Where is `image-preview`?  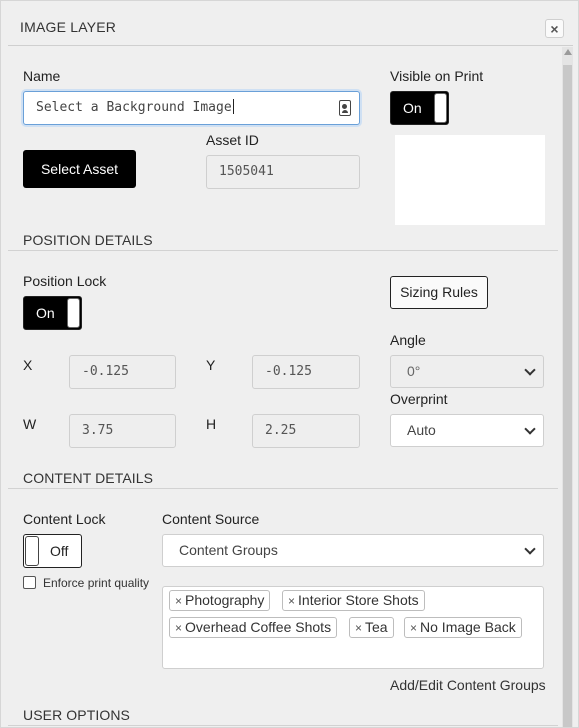
image-preview is located at coordinates (470, 180).